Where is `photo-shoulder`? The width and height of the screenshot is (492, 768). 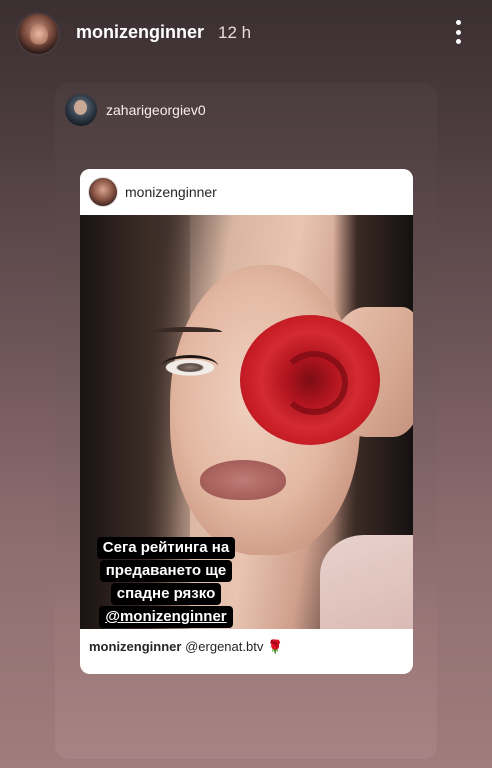 photo-shoulder is located at coordinates (366, 582).